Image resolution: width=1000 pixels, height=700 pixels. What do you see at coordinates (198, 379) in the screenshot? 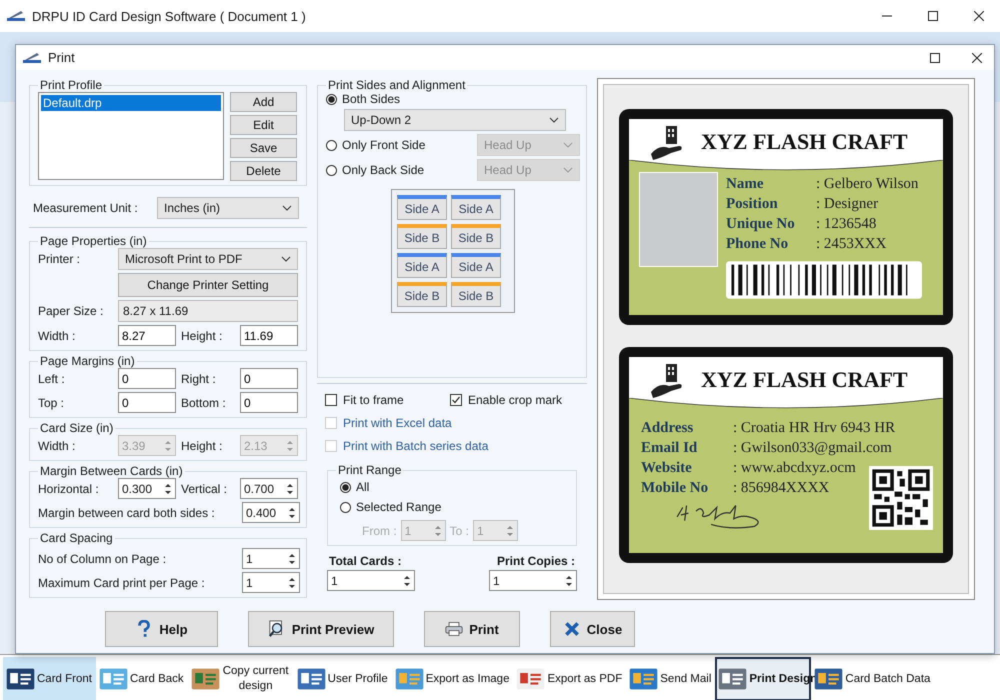
I see `field-label: Right :` at bounding box center [198, 379].